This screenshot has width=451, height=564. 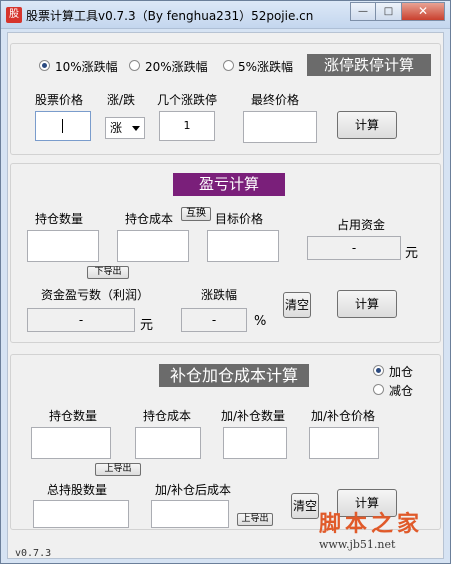 I want to click on add-price-label: 加/补仓价格, so click(x=343, y=416).